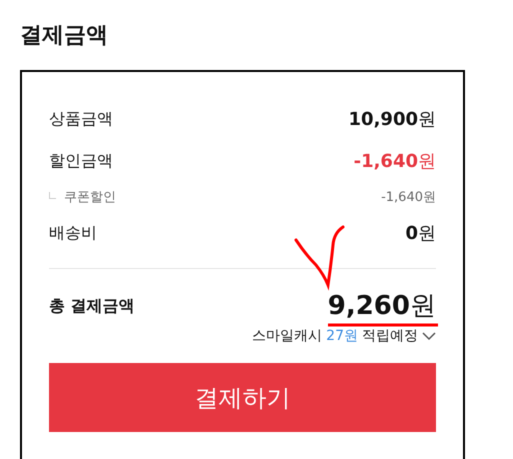 This screenshot has width=513, height=459. What do you see at coordinates (52, 195) in the screenshot?
I see `indent-mark-icon` at bounding box center [52, 195].